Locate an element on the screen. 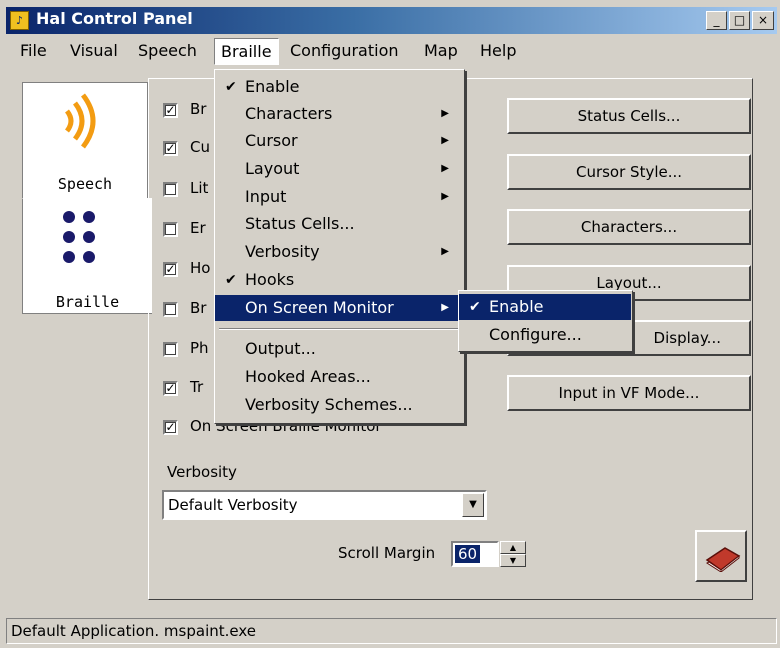 The image size is (780, 648). menu-visual: Visual is located at coordinates (94, 50).